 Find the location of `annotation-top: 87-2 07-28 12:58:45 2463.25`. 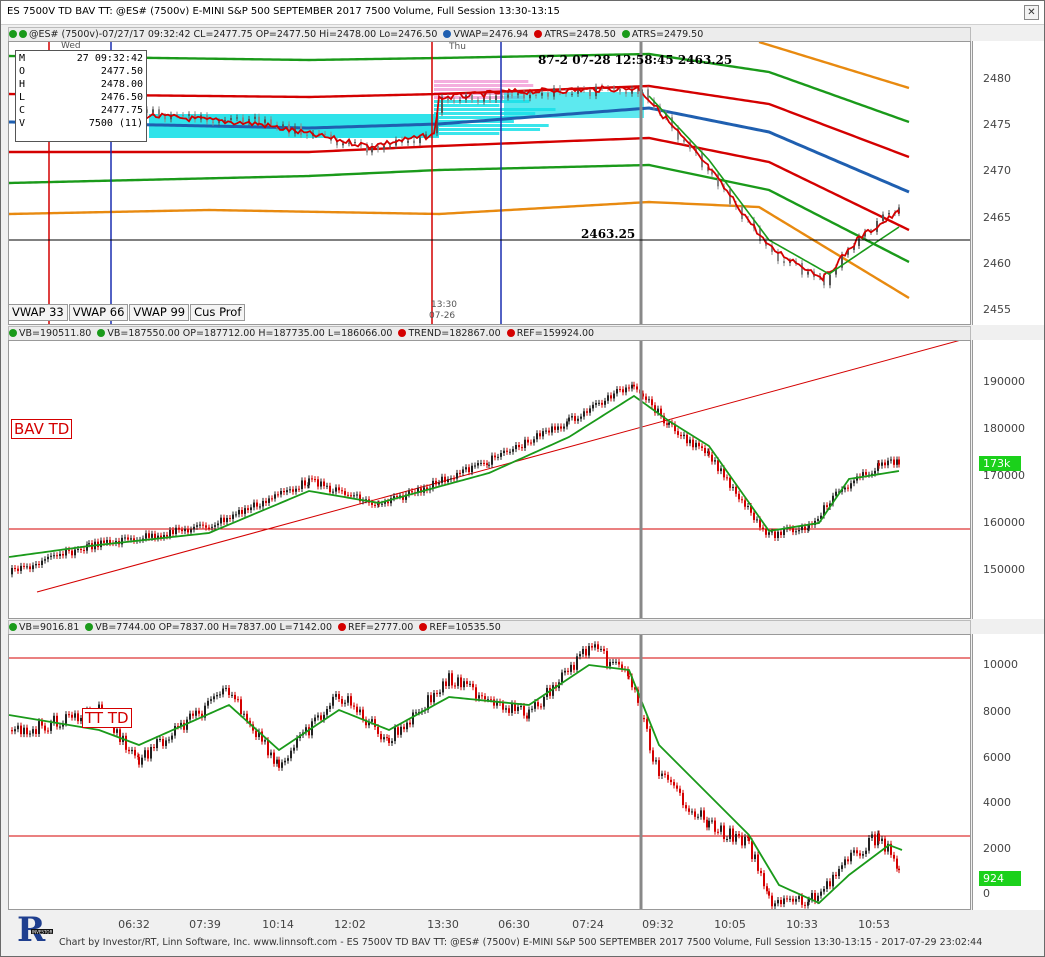

annotation-top: 87-2 07-28 12:58:45 2463.25 is located at coordinates (635, 60).